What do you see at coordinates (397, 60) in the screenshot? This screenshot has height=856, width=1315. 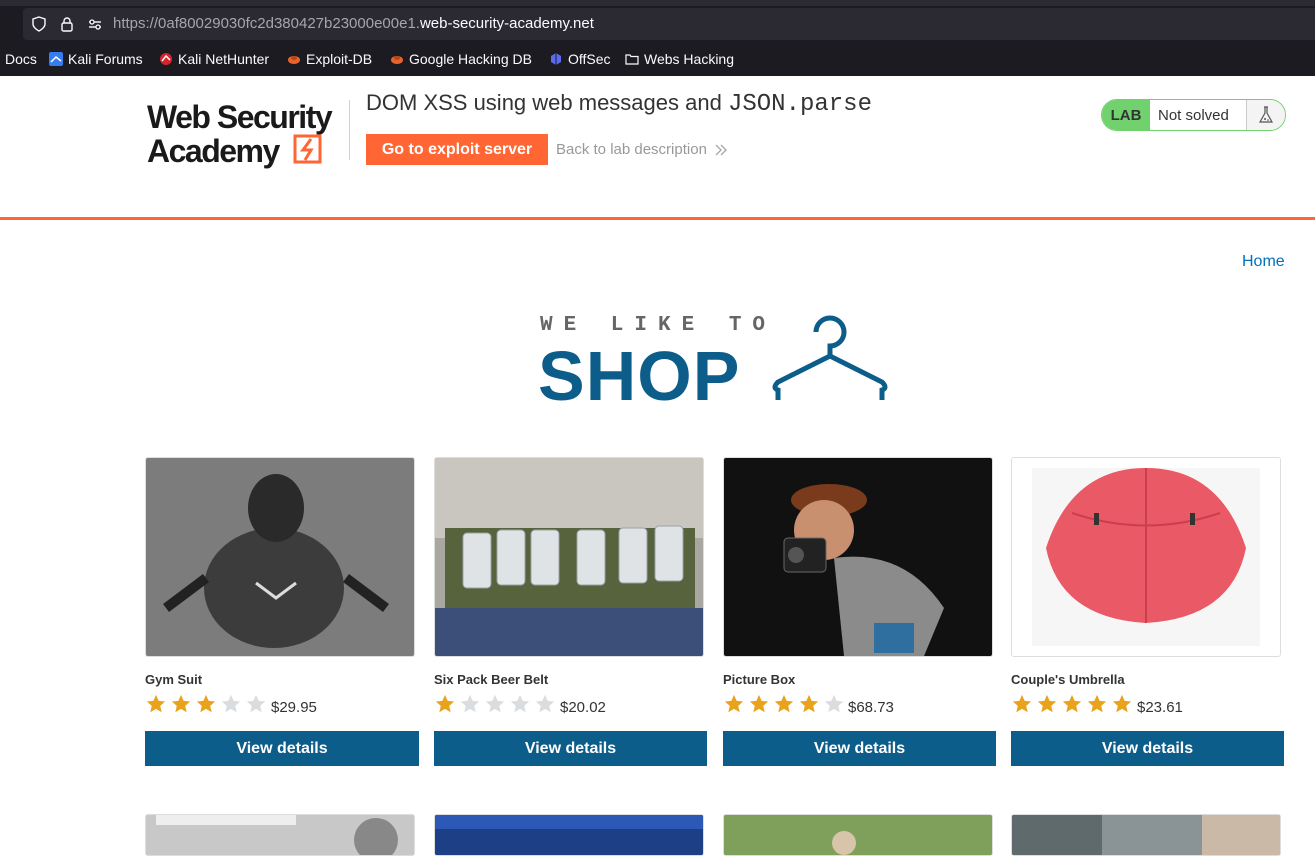 I see `ghdb-icon` at bounding box center [397, 60].